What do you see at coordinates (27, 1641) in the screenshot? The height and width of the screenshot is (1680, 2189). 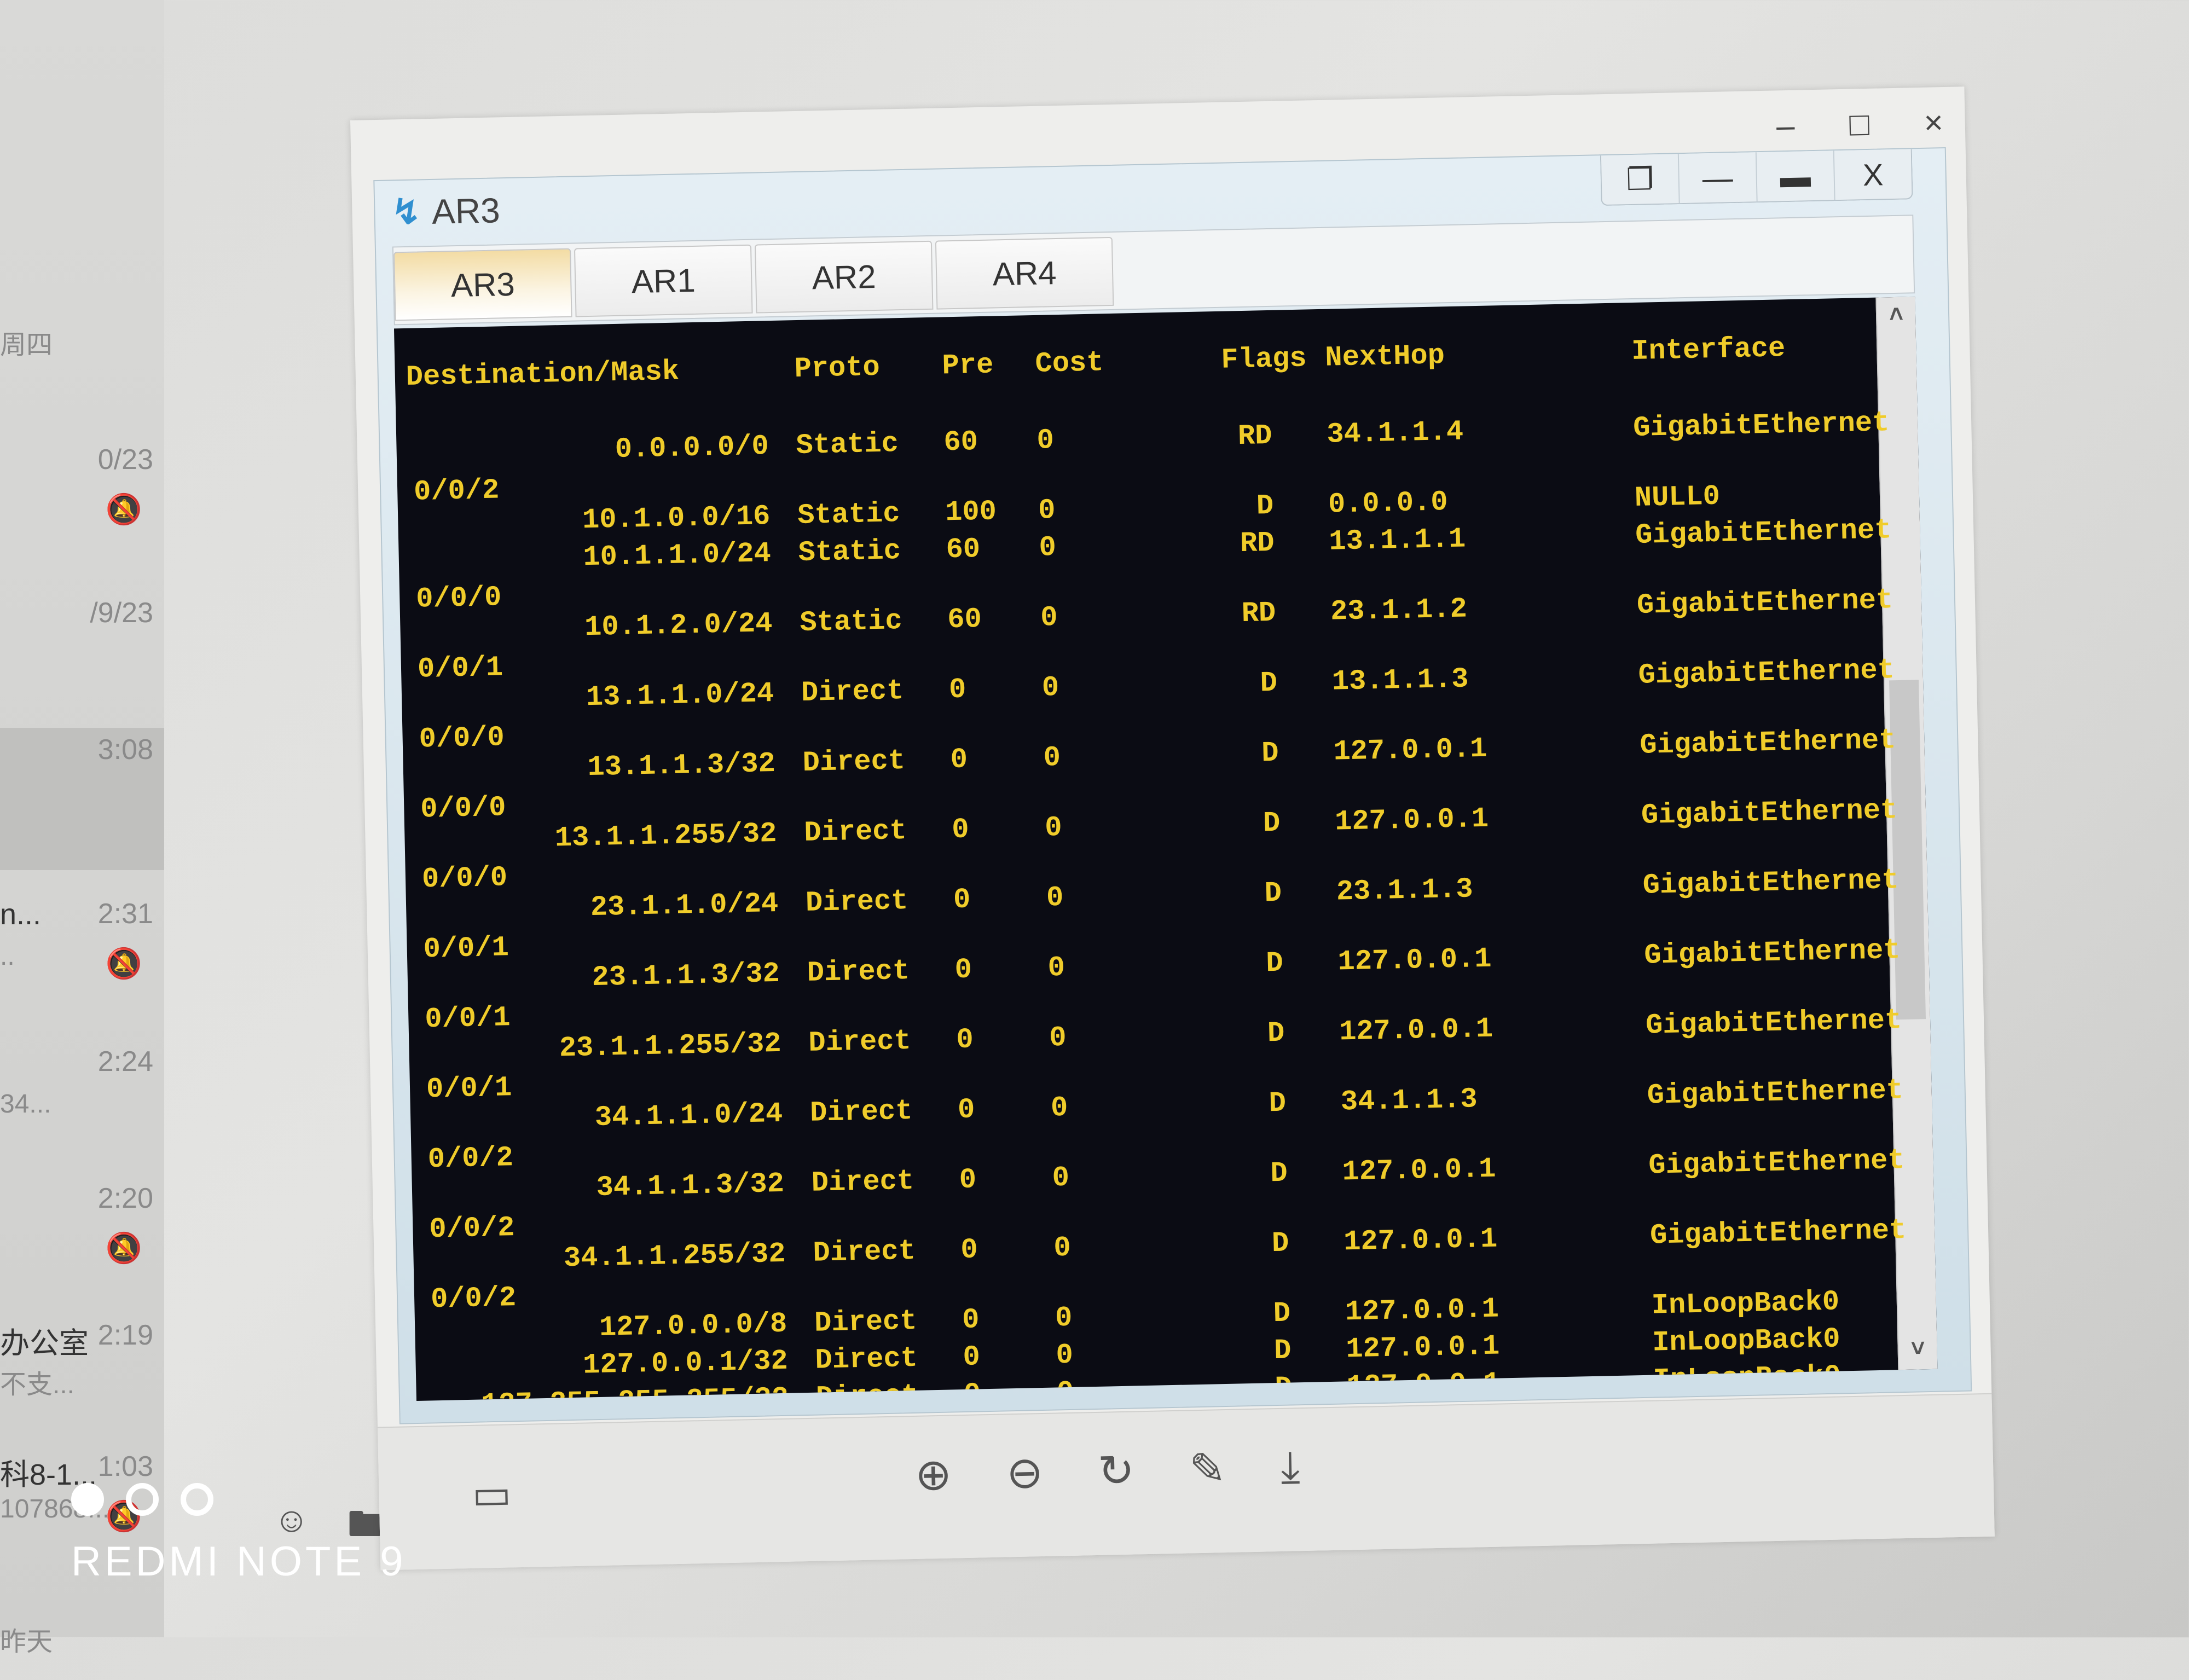 I see `chat-preview: 昨天` at bounding box center [27, 1641].